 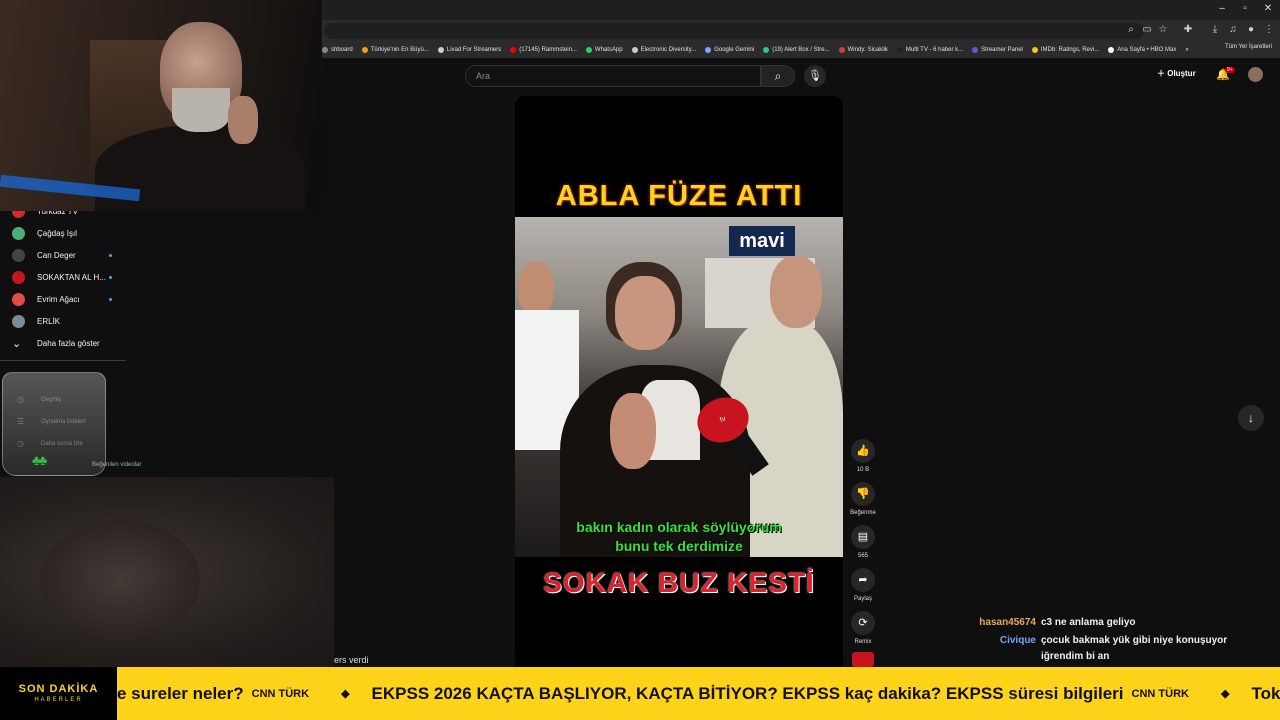 I want to click on restore-icon: ▫, so click(x=1245, y=8).